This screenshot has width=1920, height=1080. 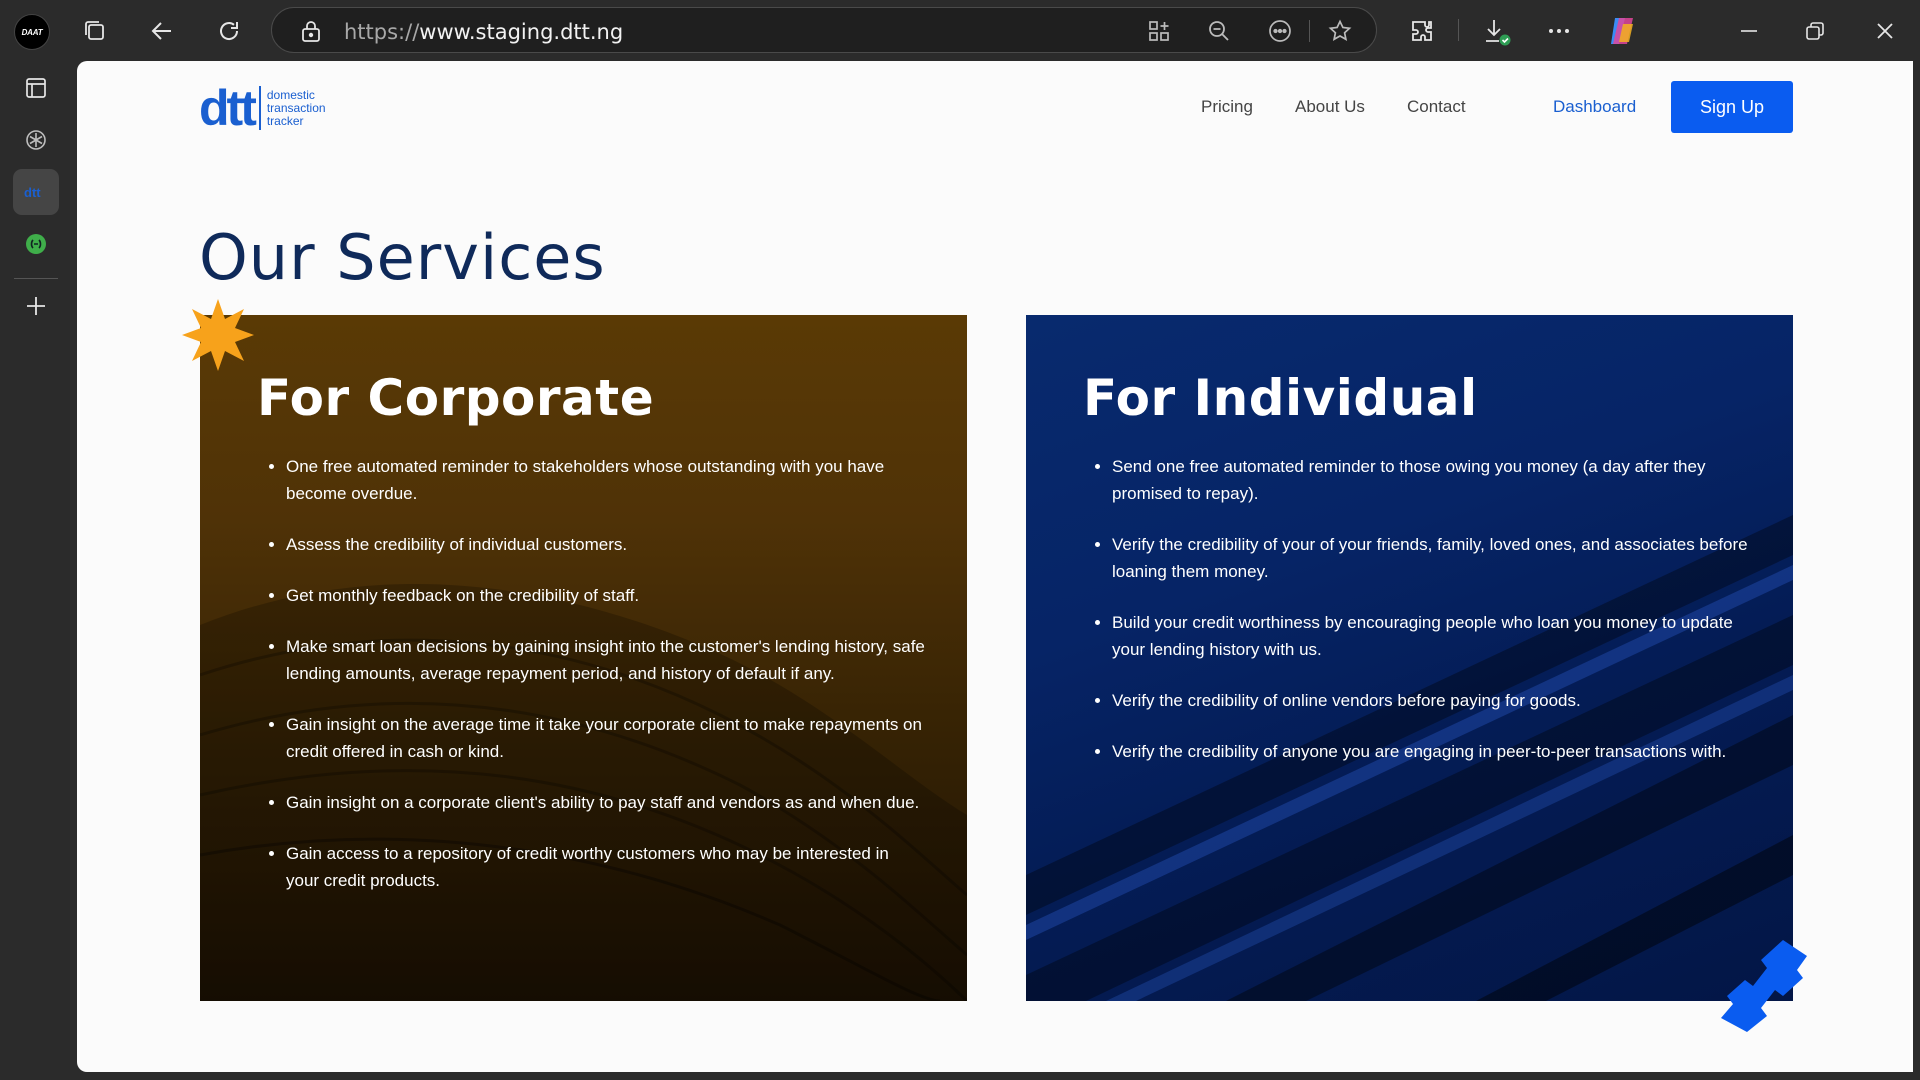 I want to click on toolbar-divider, so click(x=1458, y=30).